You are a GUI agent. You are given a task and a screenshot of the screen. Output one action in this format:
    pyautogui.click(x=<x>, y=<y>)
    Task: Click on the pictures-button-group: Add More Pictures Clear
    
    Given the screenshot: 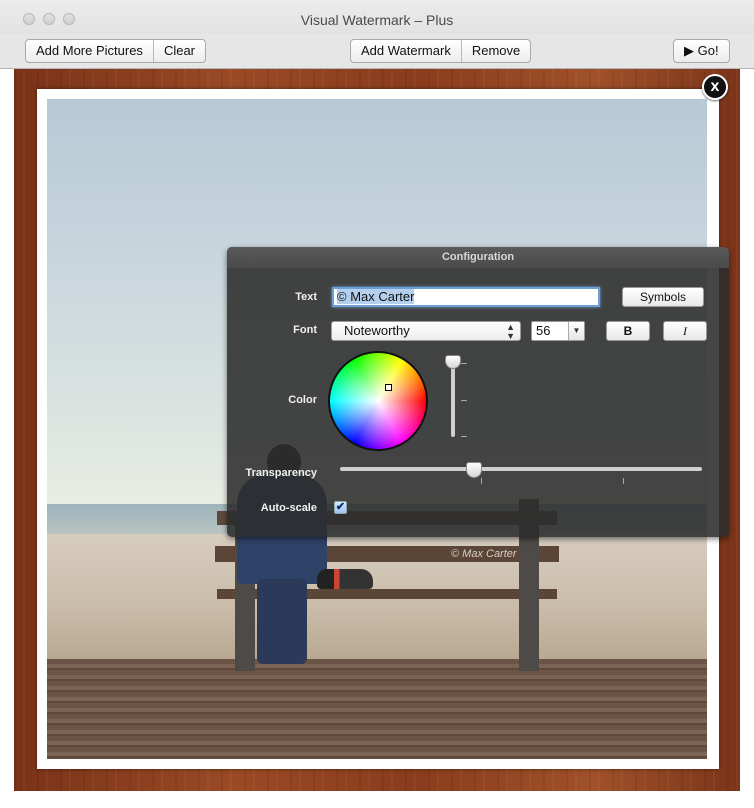 What is the action you would take?
    pyautogui.click(x=116, y=51)
    